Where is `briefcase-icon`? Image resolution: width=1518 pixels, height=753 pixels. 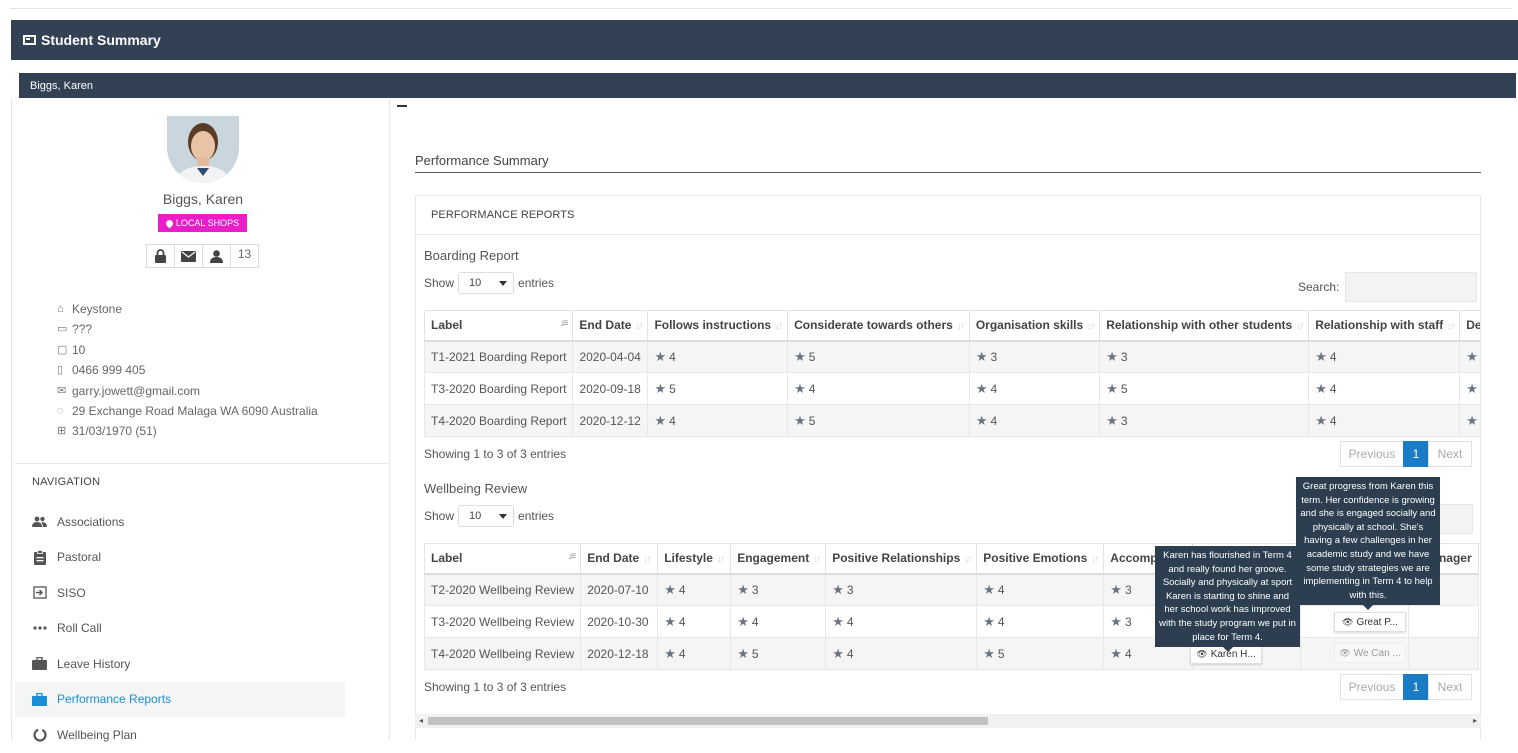
briefcase-icon is located at coordinates (39, 663).